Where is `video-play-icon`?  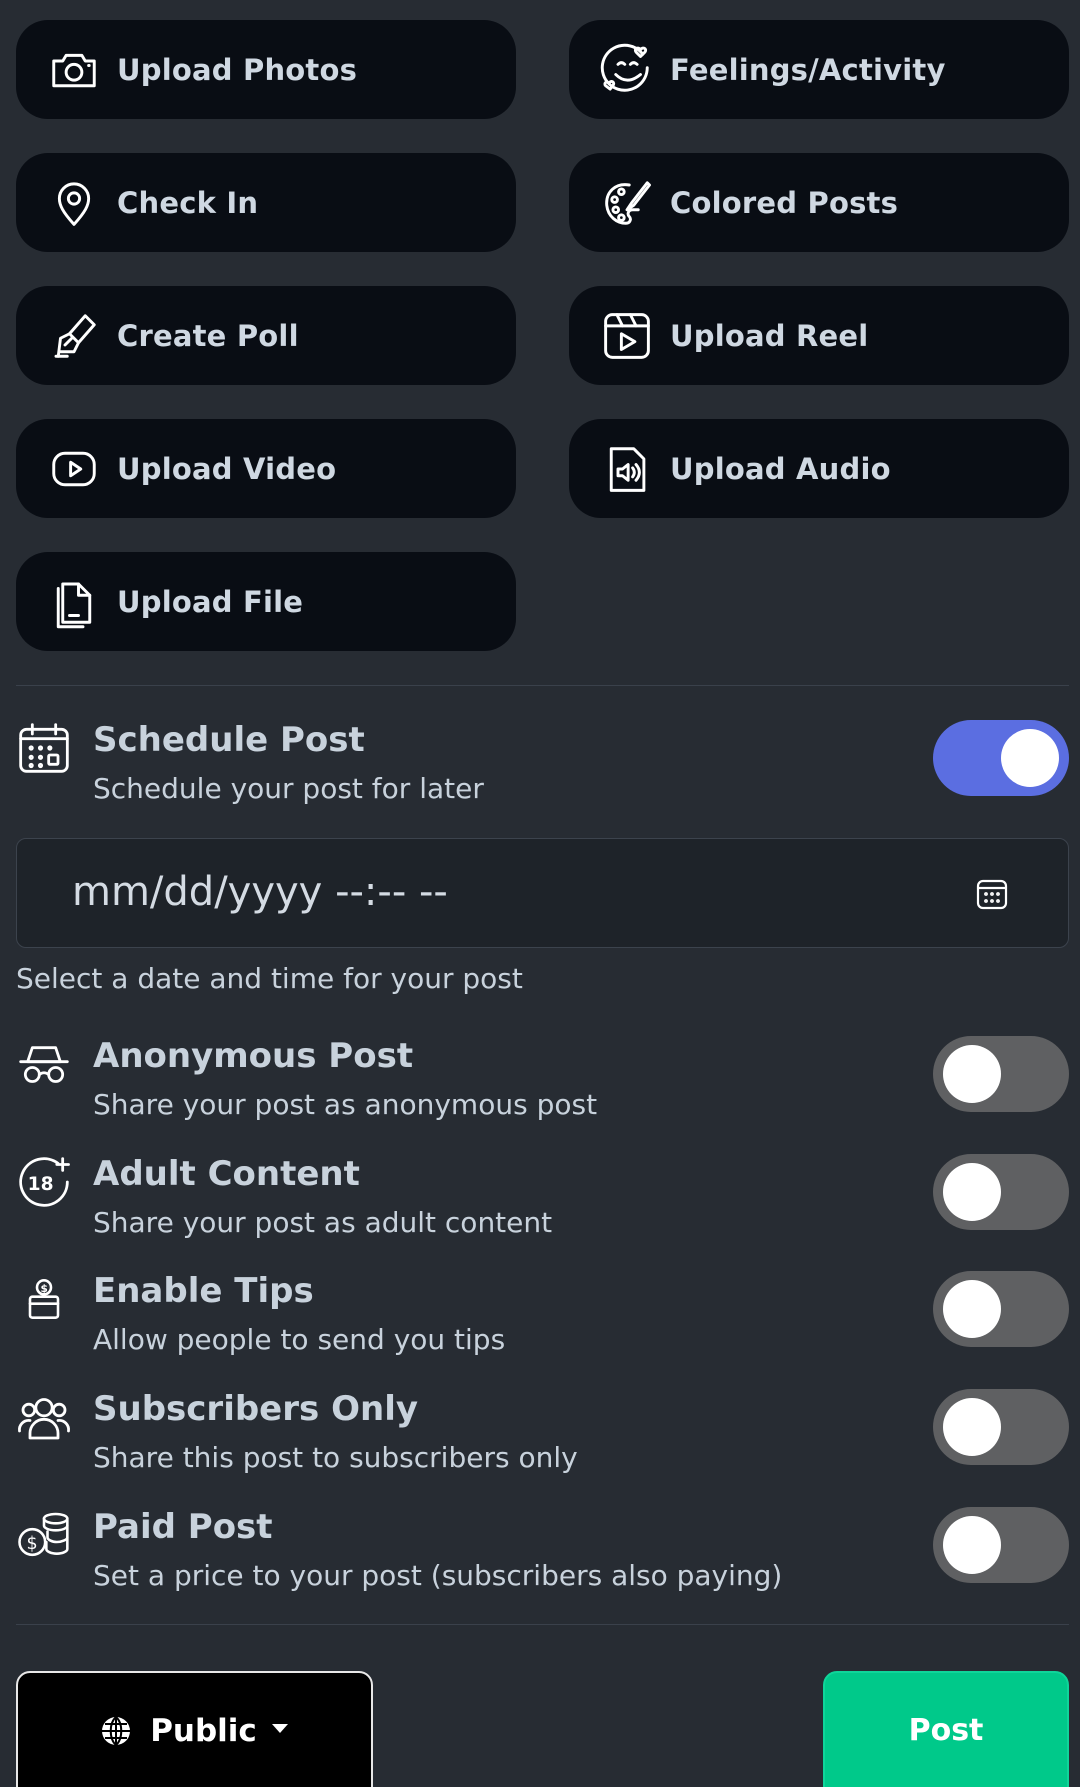 video-play-icon is located at coordinates (74, 469).